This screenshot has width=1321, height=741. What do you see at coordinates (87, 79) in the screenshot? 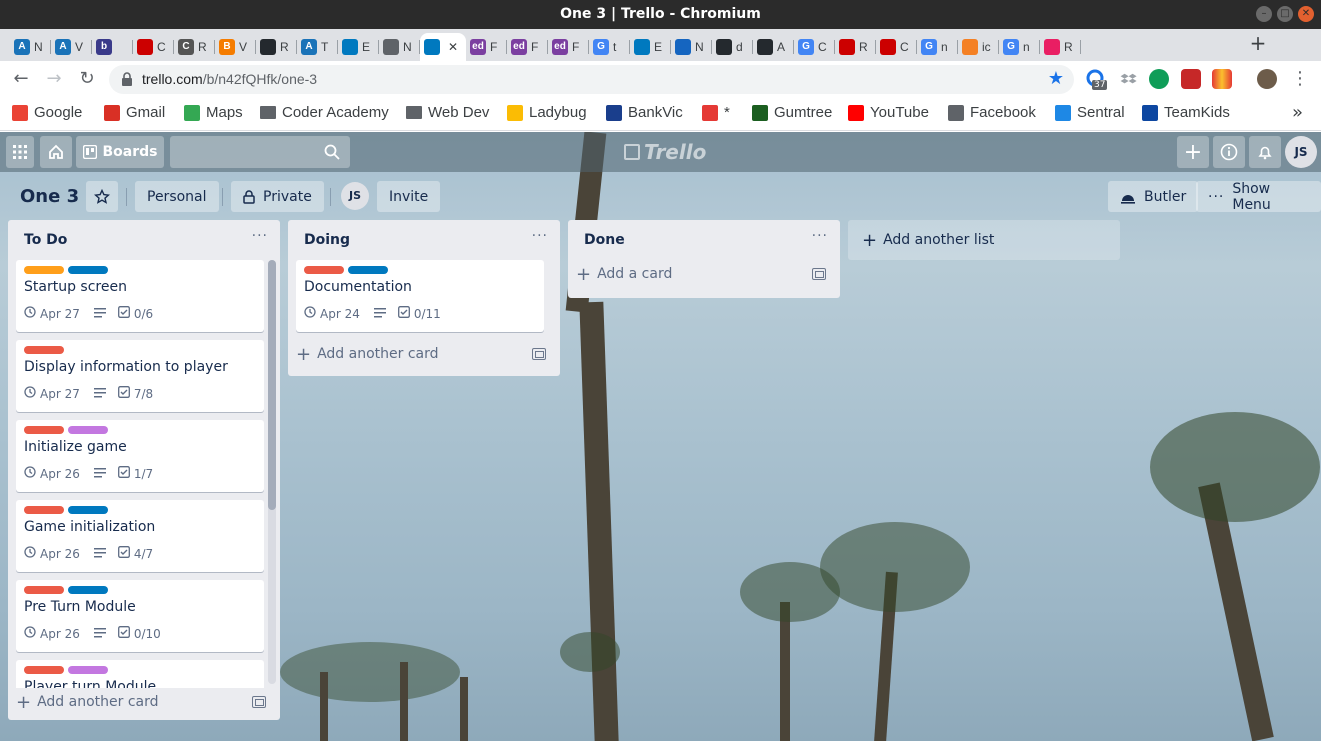
I see `reload-button: ↻` at bounding box center [87, 79].